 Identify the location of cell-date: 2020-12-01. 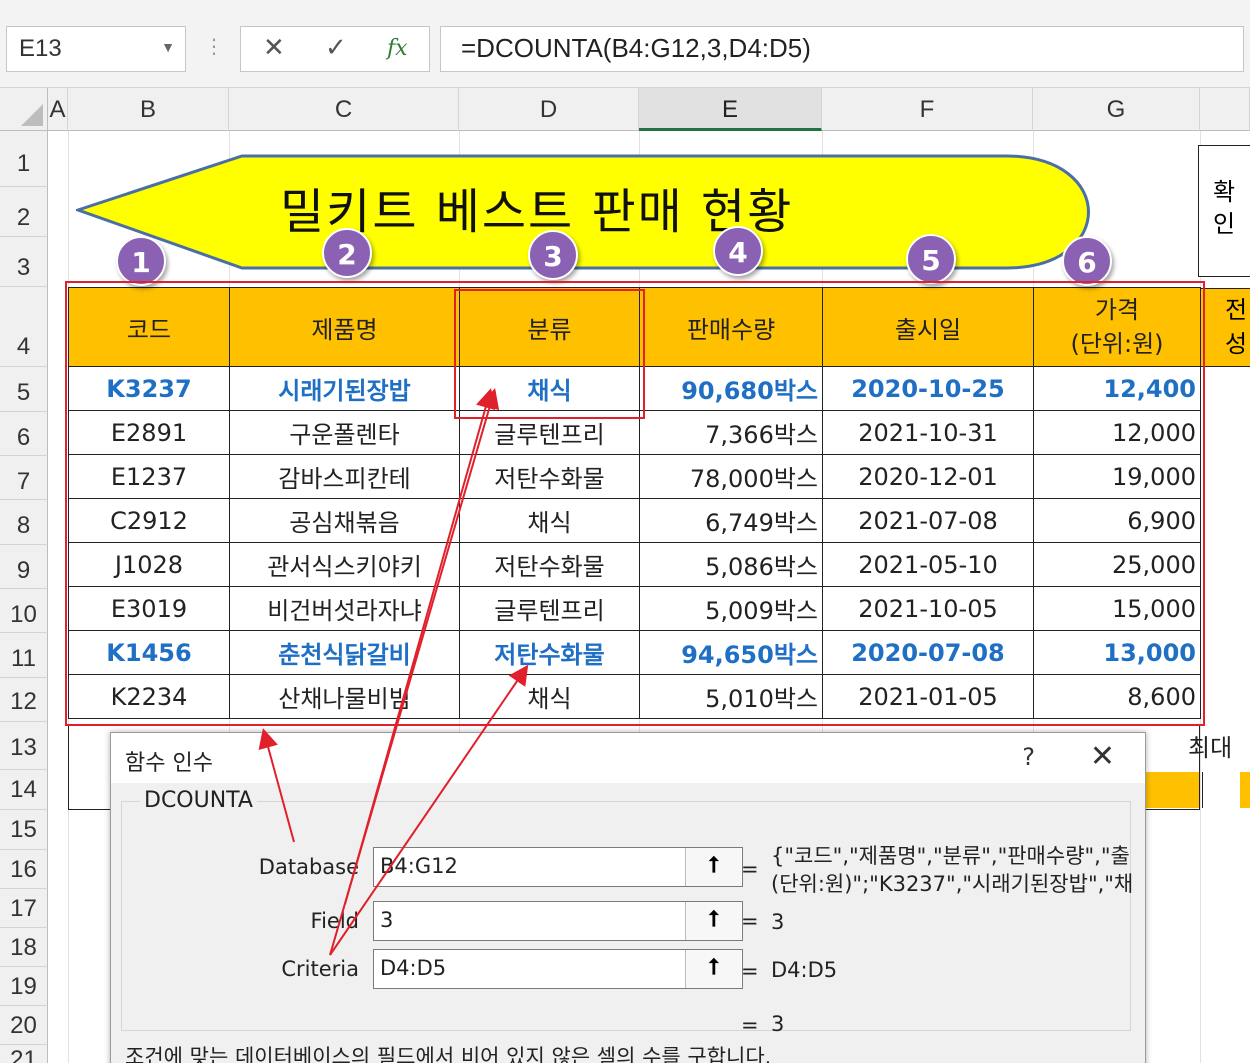
(928, 476).